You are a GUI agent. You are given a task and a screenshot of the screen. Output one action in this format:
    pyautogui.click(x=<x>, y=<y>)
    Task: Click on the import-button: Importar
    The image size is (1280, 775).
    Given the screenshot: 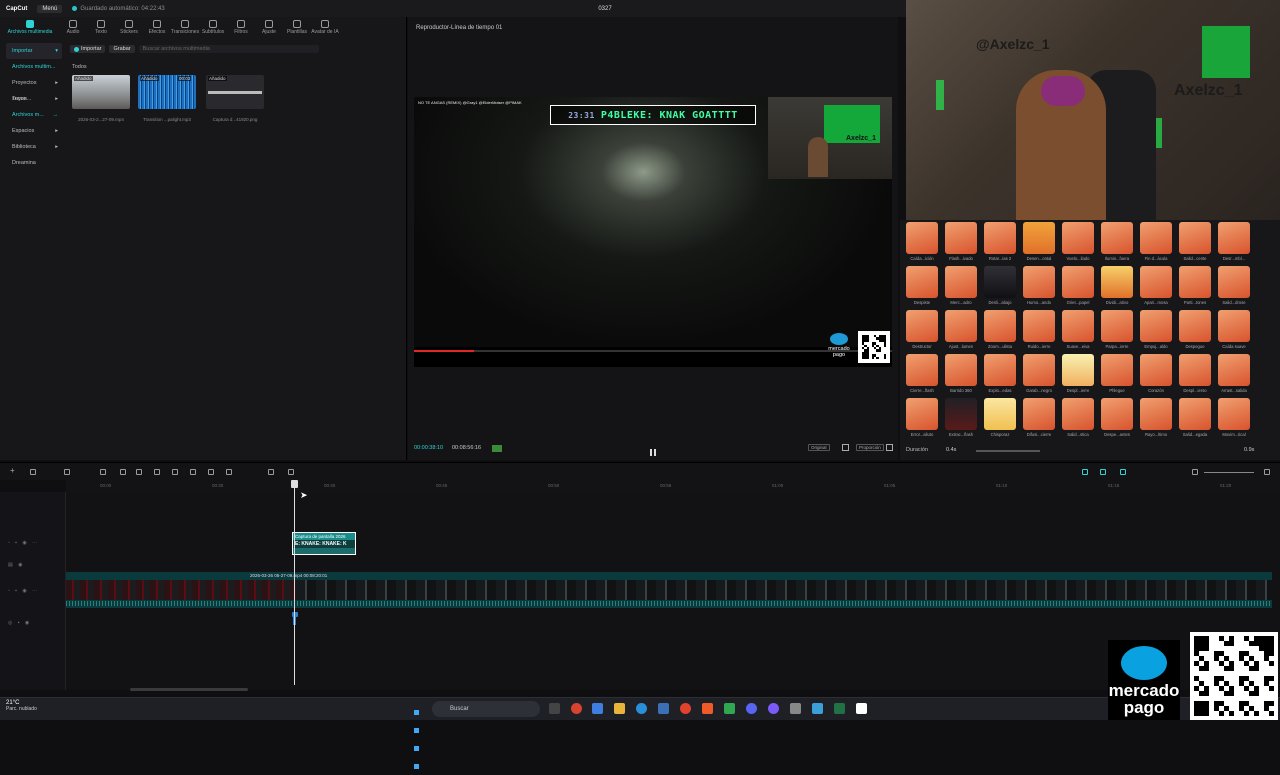 What is the action you would take?
    pyautogui.click(x=88, y=49)
    